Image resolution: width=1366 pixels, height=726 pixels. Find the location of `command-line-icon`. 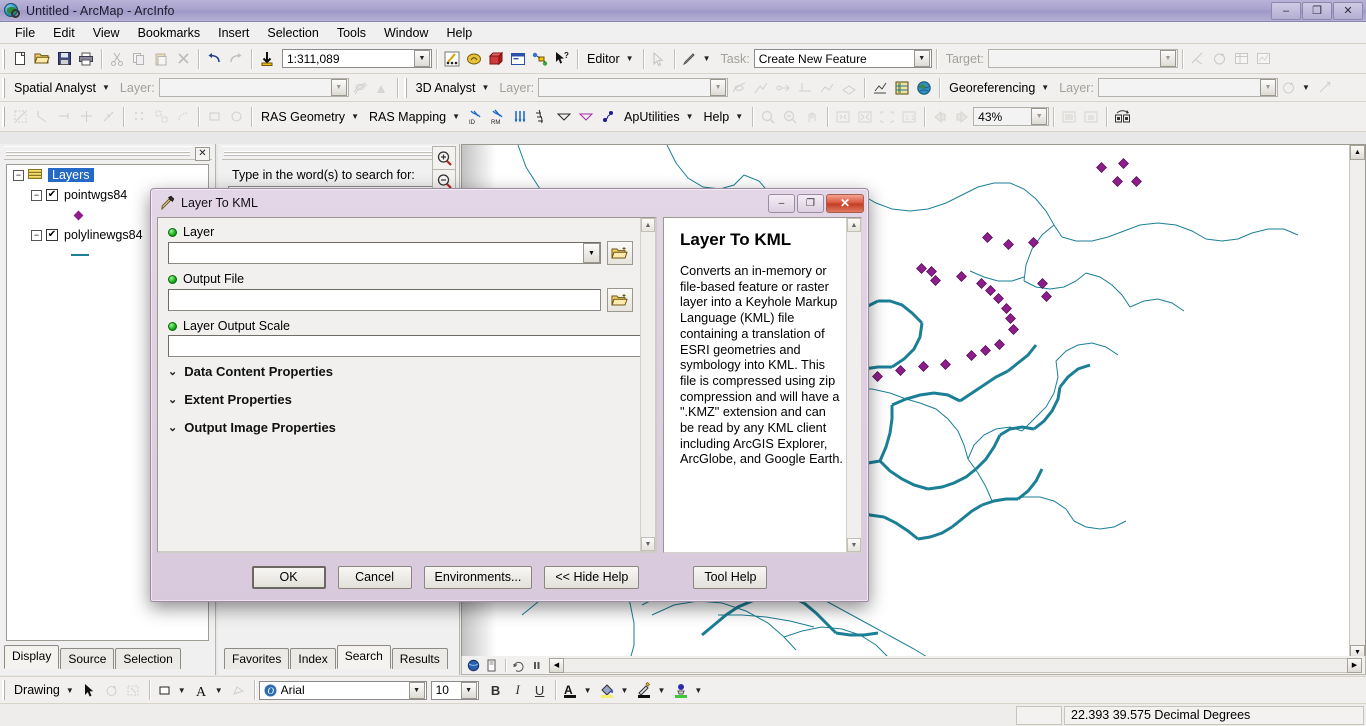

command-line-icon is located at coordinates (518, 59).